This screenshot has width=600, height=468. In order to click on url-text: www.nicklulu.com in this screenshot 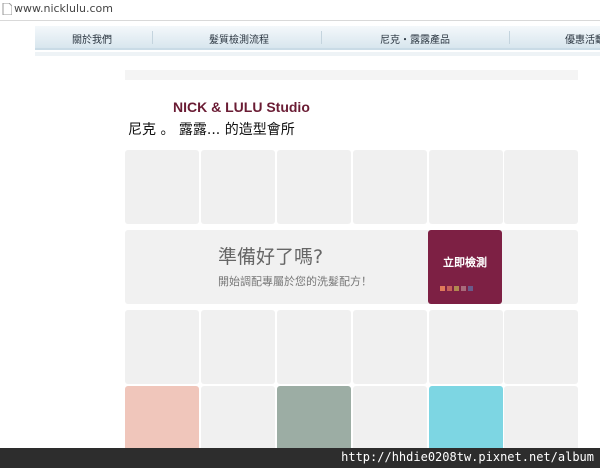, I will do `click(63, 8)`.